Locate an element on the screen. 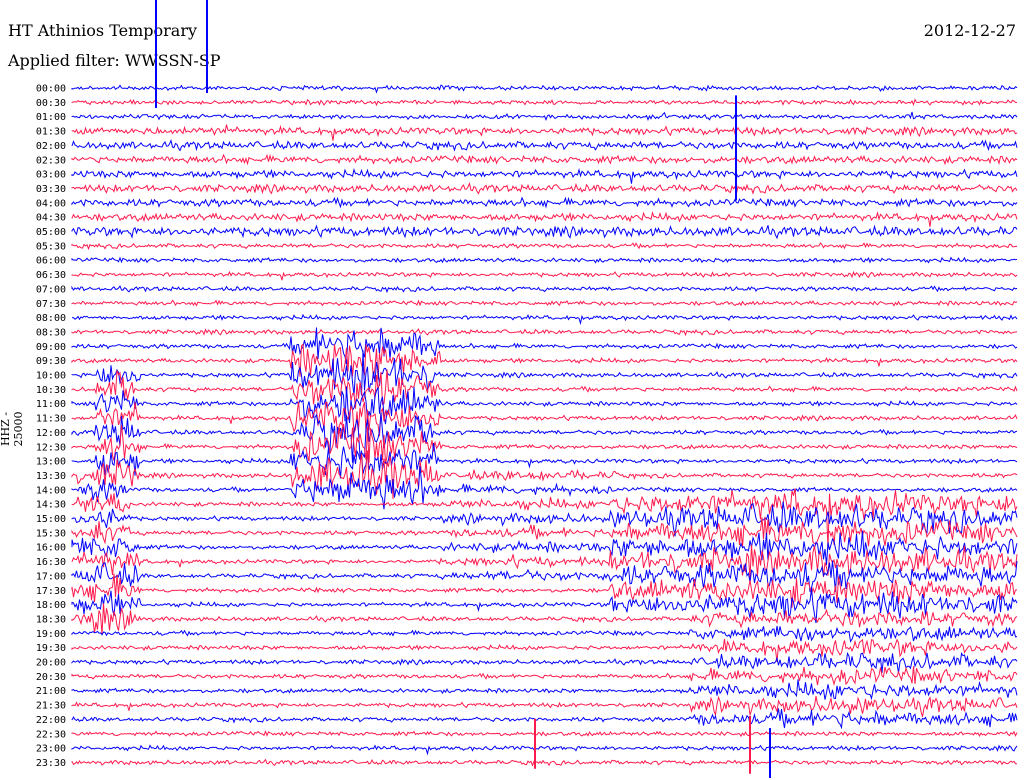 This screenshot has width=1024, height=780. row-label: 03:00 is located at coordinates (51, 175).